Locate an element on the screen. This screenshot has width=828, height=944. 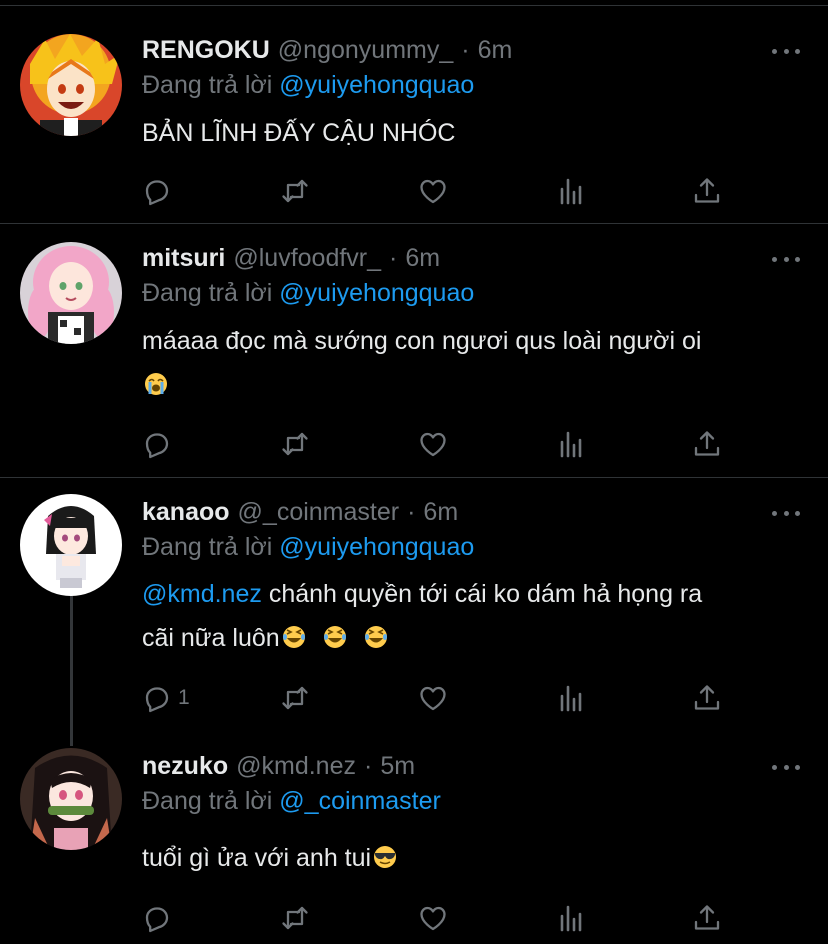
text-mention: @kmd.nez is located at coordinates (202, 594).